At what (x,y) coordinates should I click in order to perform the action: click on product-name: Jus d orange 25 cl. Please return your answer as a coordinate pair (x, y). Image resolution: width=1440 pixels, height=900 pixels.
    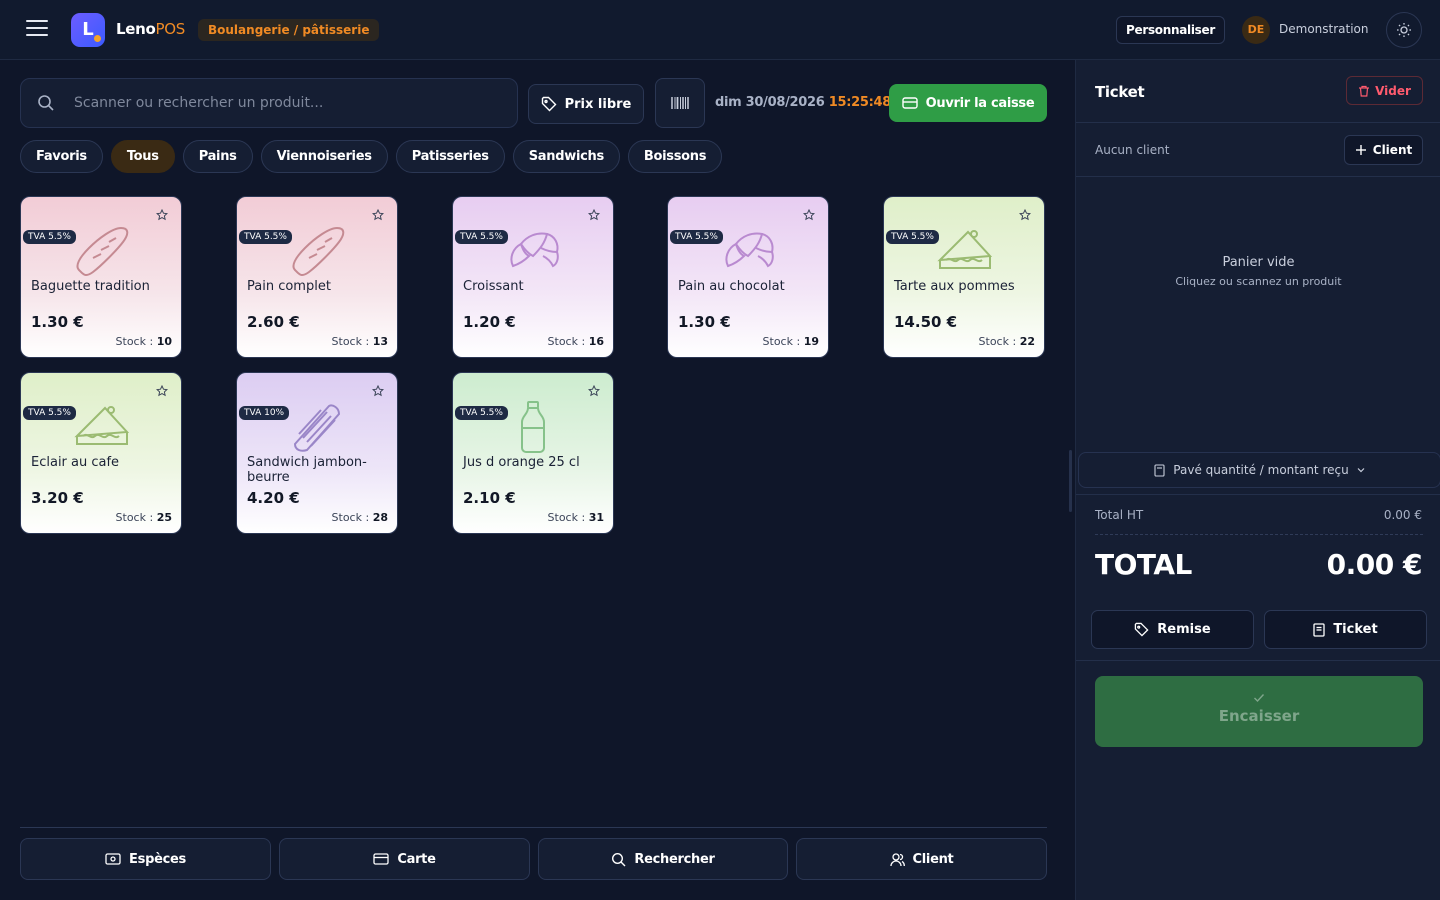
    Looking at the image, I should click on (521, 462).